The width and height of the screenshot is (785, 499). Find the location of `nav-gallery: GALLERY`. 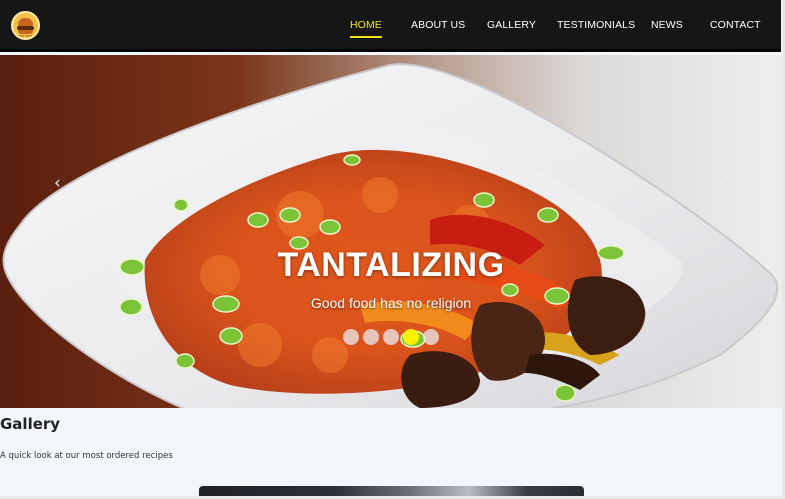

nav-gallery: GALLERY is located at coordinates (511, 25).